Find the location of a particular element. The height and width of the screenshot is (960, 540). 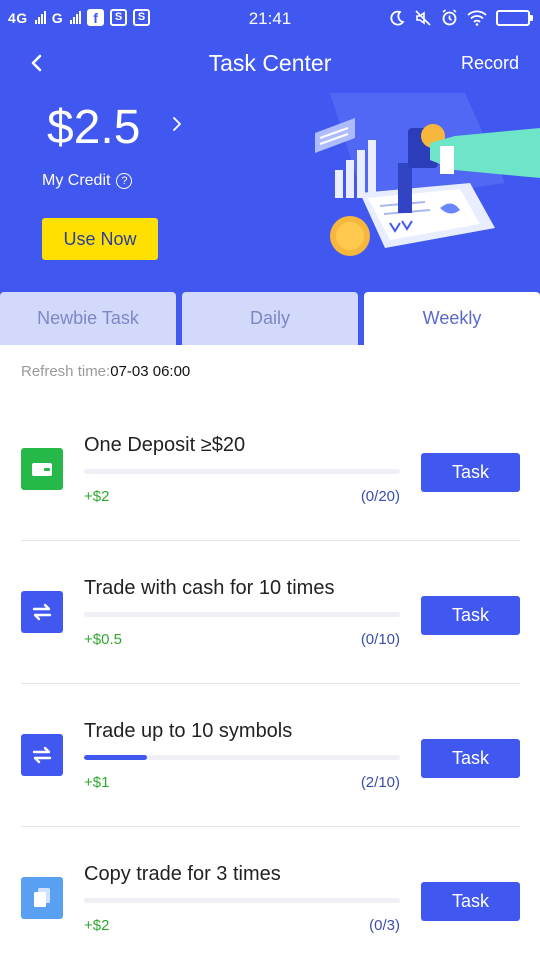

task-tabs: Newbie Task Daily Weekly is located at coordinates (270, 318).